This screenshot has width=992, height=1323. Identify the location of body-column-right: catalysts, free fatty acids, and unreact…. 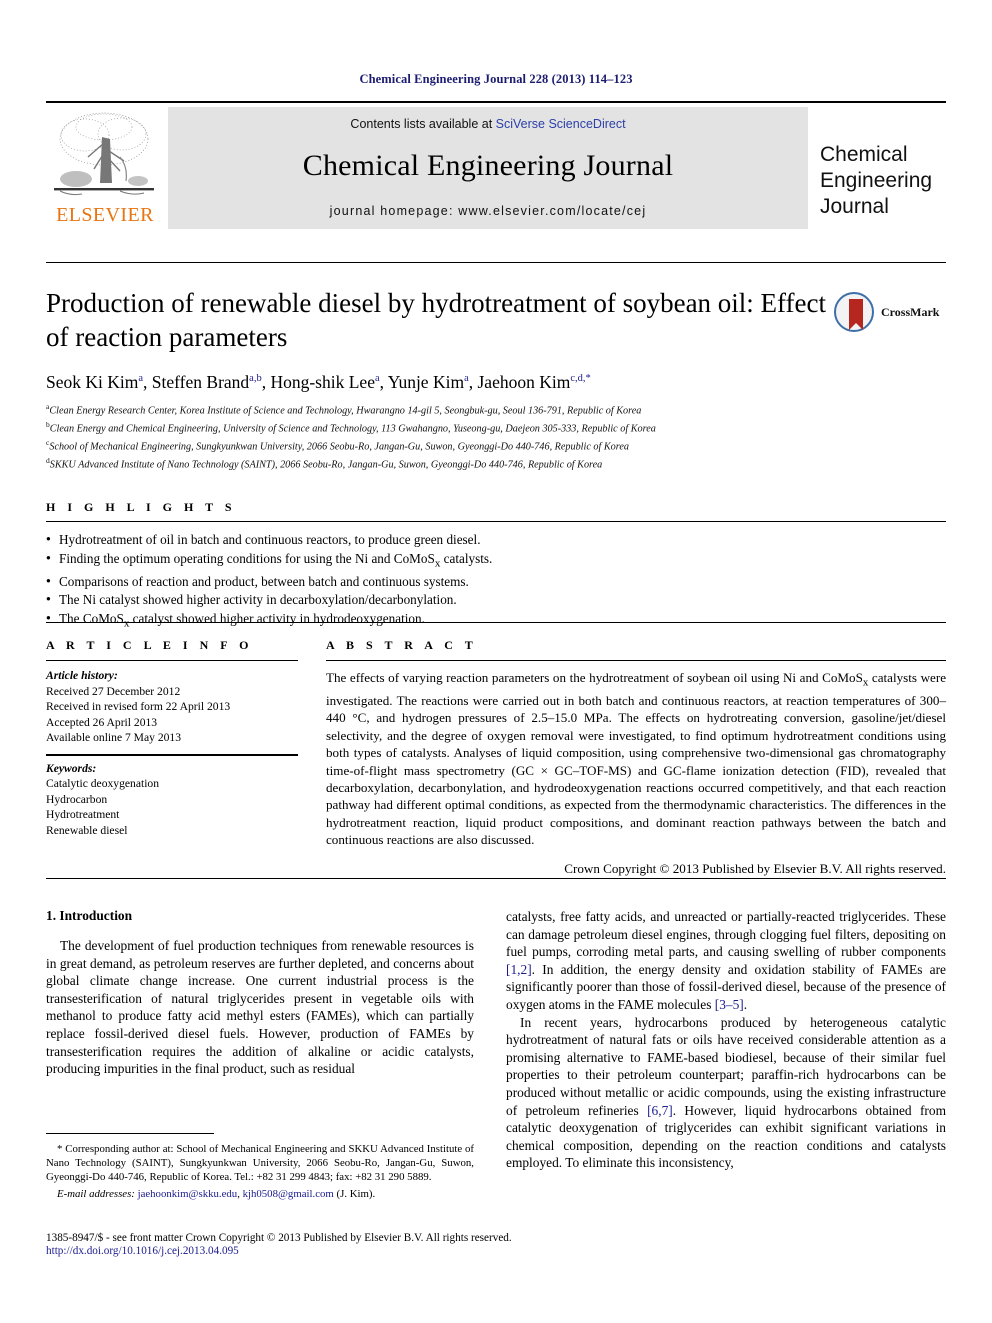
(726, 1040).